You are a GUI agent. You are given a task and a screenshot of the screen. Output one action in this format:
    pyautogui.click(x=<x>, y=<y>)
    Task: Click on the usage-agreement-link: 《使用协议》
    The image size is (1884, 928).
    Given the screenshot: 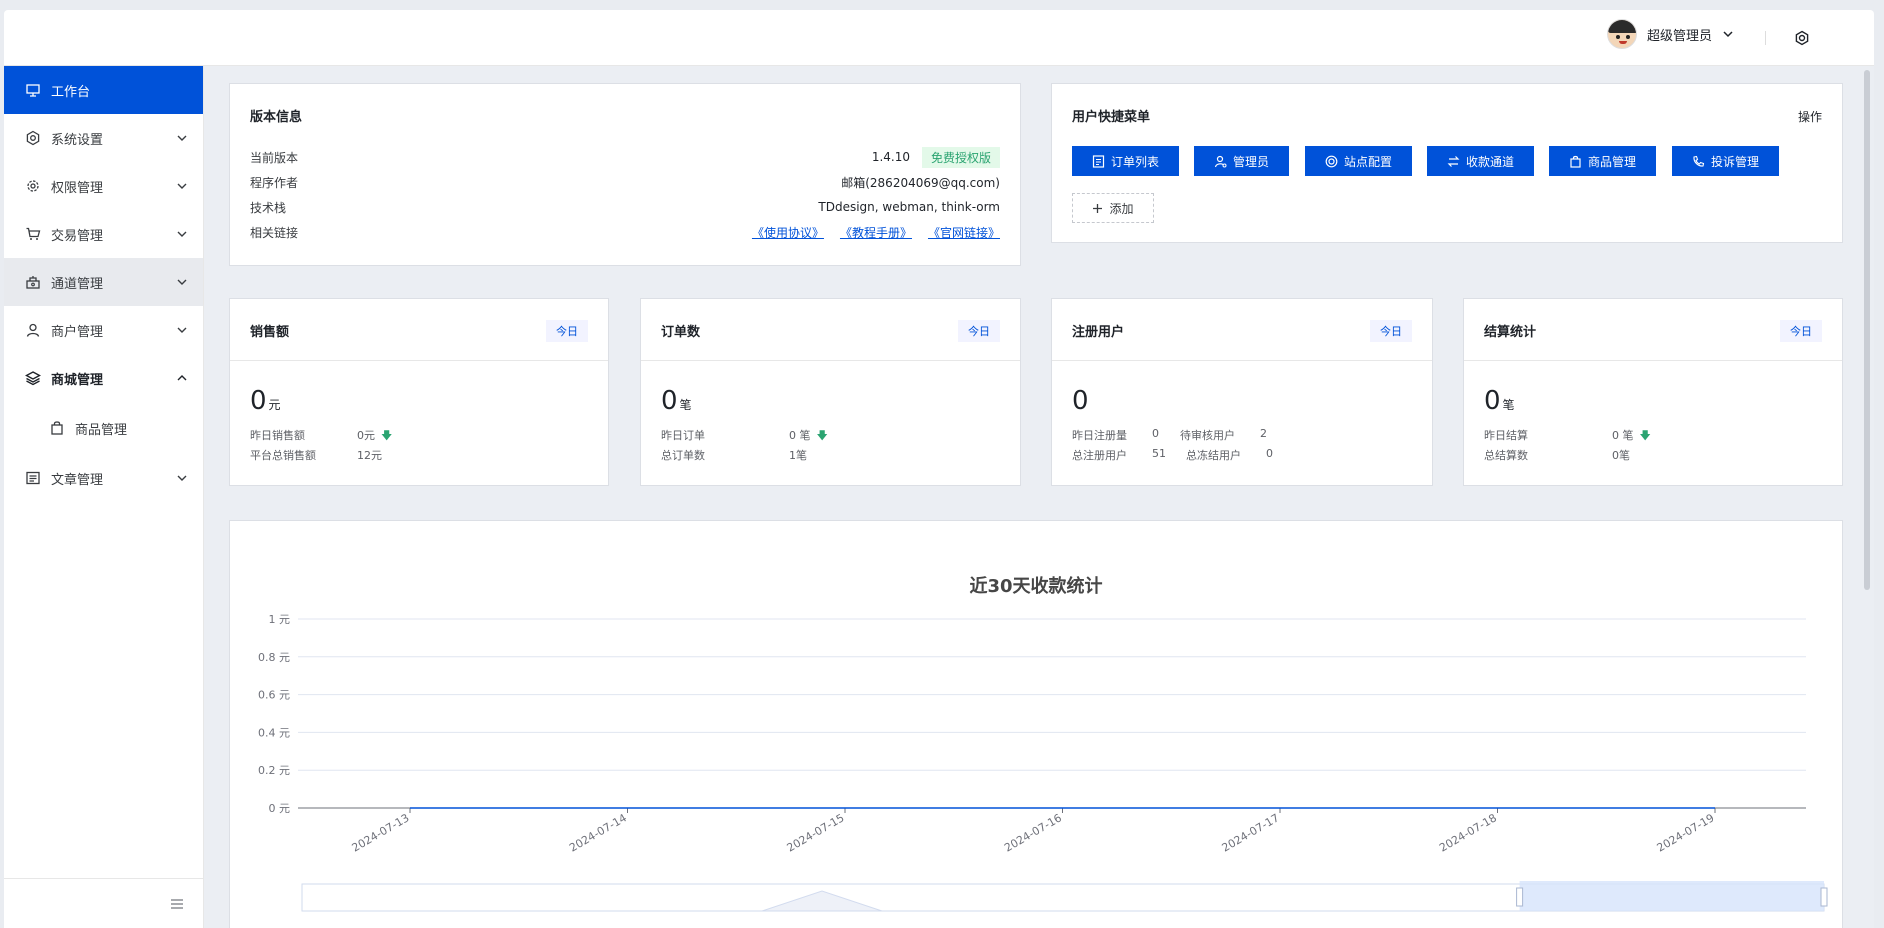 What is the action you would take?
    pyautogui.click(x=788, y=232)
    